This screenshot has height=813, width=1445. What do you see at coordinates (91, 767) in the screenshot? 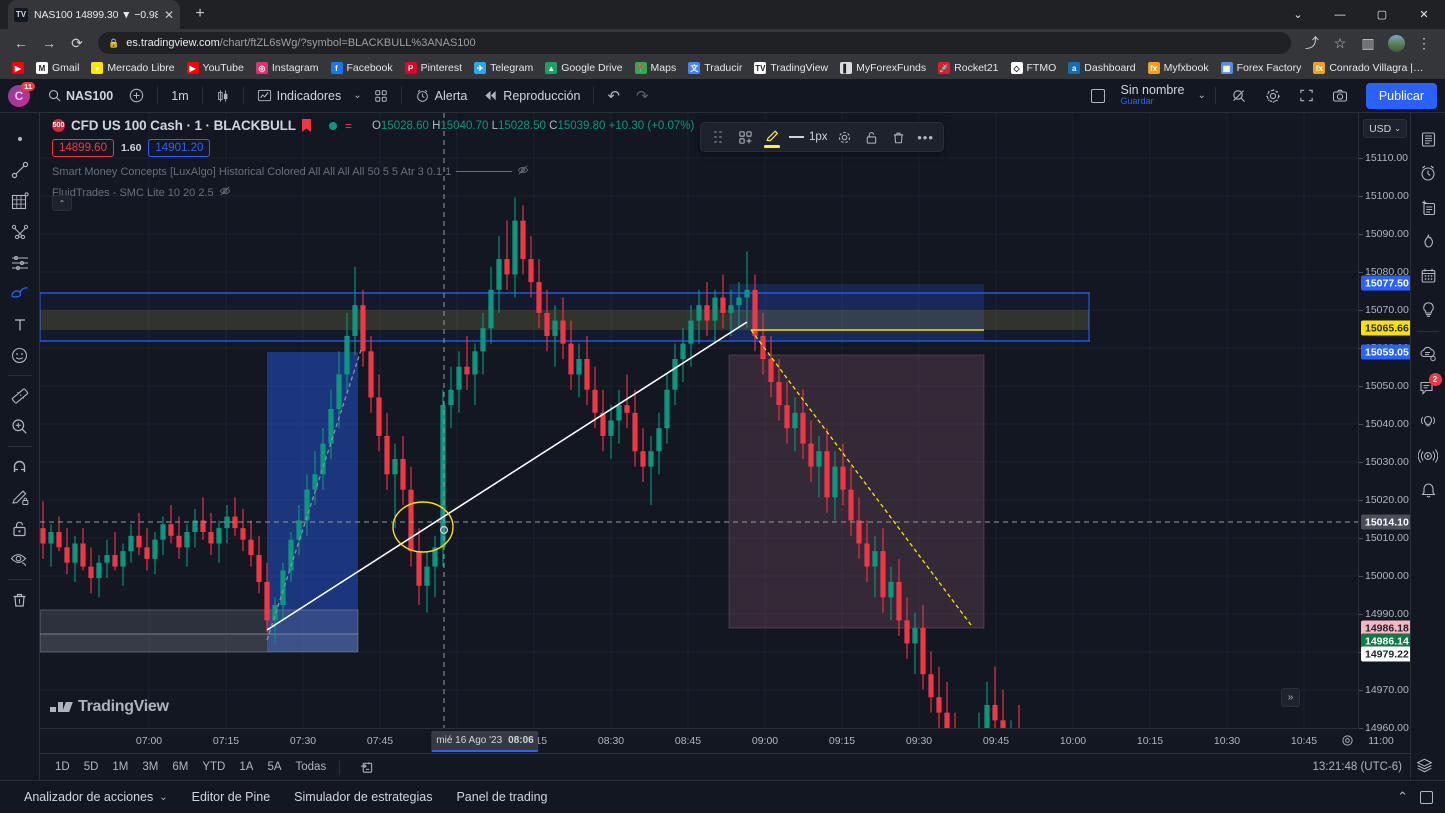
I see `range-button-5d: 5D` at bounding box center [91, 767].